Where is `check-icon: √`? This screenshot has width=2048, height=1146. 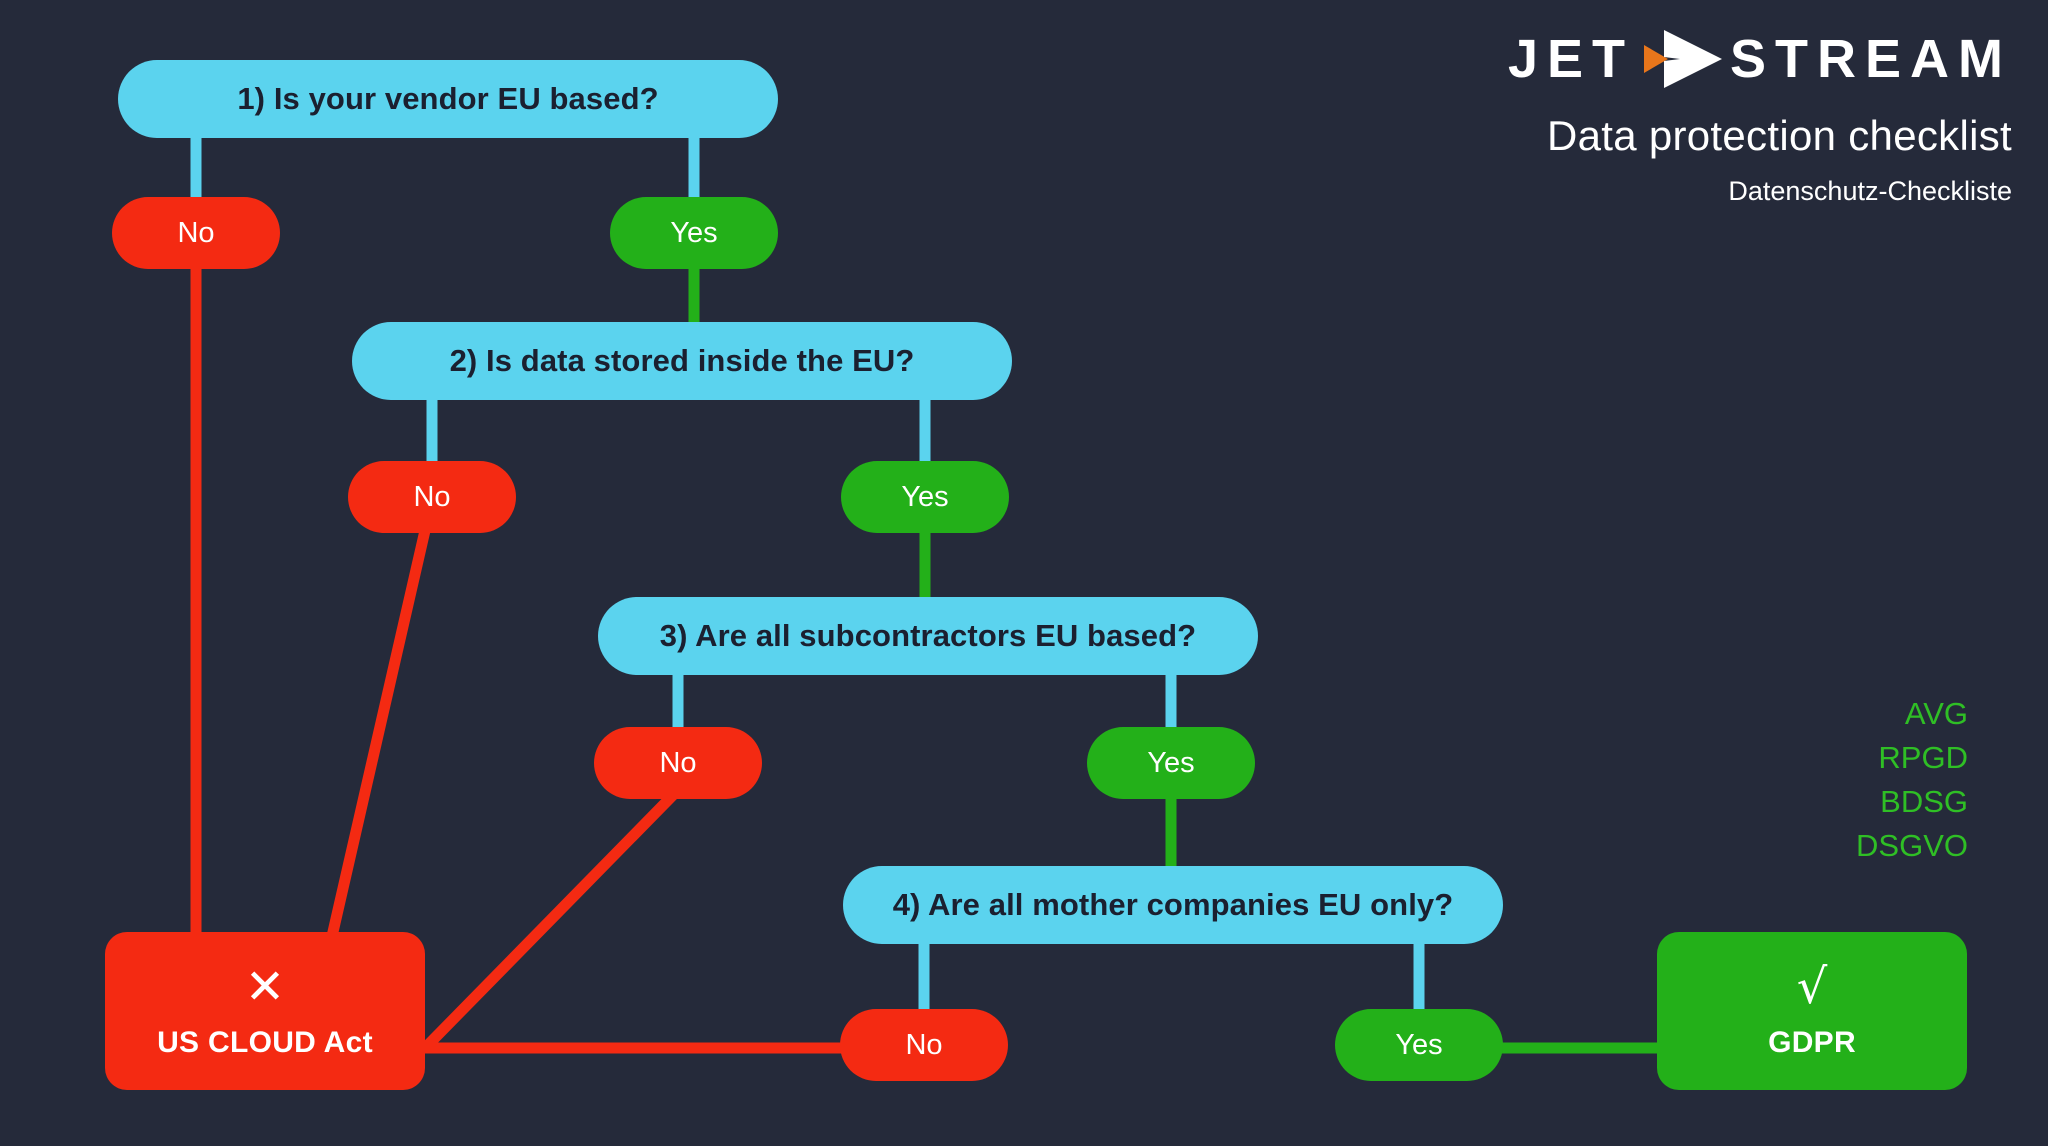 check-icon: √ is located at coordinates (1812, 987).